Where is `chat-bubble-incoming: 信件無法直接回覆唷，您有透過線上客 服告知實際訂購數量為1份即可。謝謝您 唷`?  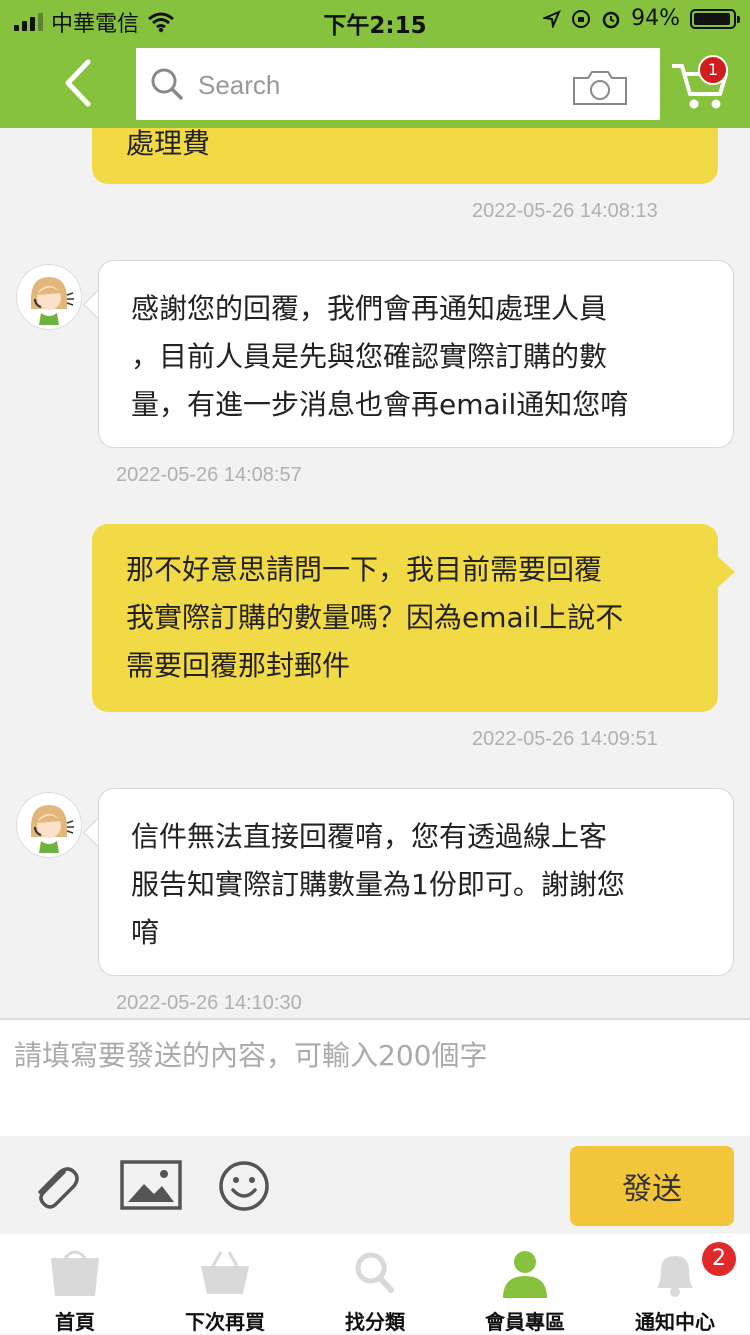
chat-bubble-incoming: 信件無法直接回覆唷，您有透過線上客 服告知實際訂購數量為1份即可。謝謝您 唷 is located at coordinates (416, 882).